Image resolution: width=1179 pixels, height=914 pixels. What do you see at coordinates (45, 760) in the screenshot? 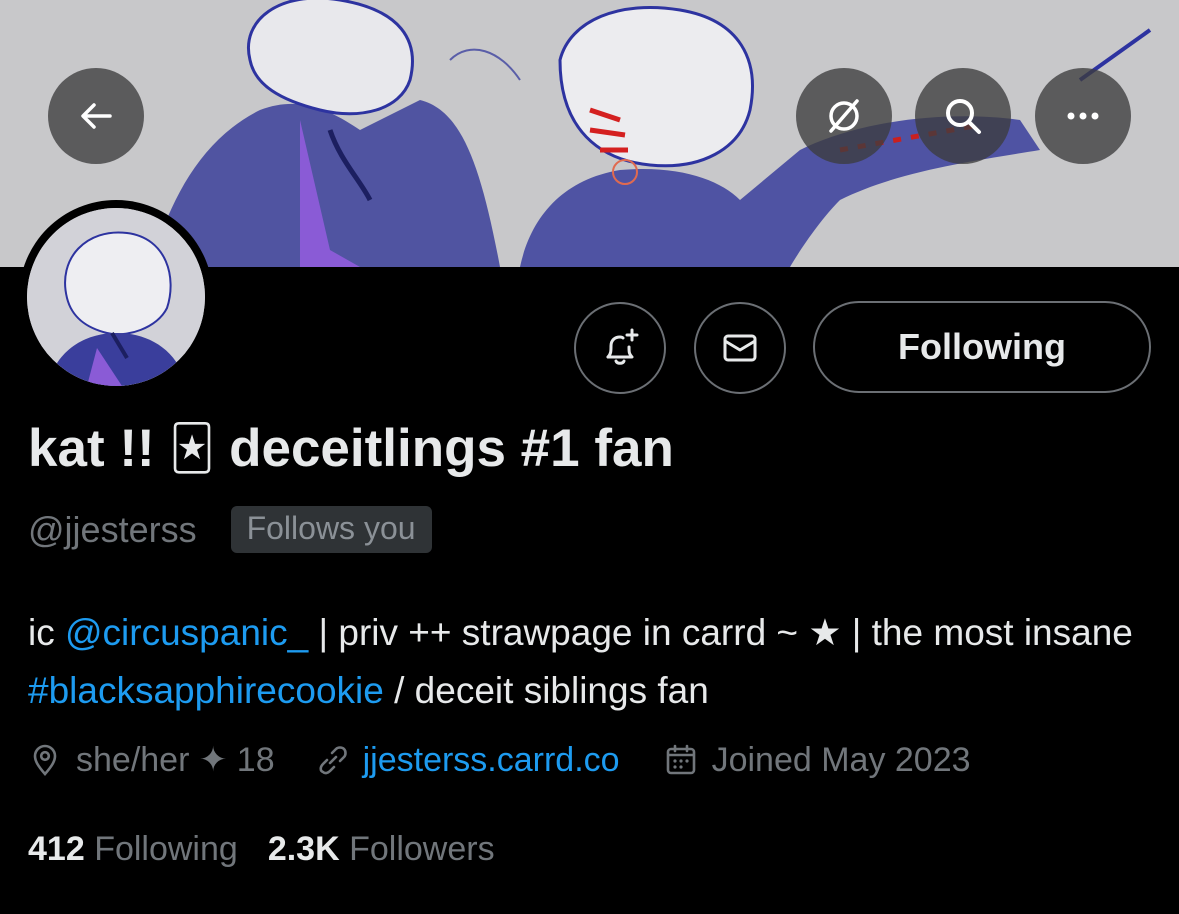
I see `location-pin-icon` at bounding box center [45, 760].